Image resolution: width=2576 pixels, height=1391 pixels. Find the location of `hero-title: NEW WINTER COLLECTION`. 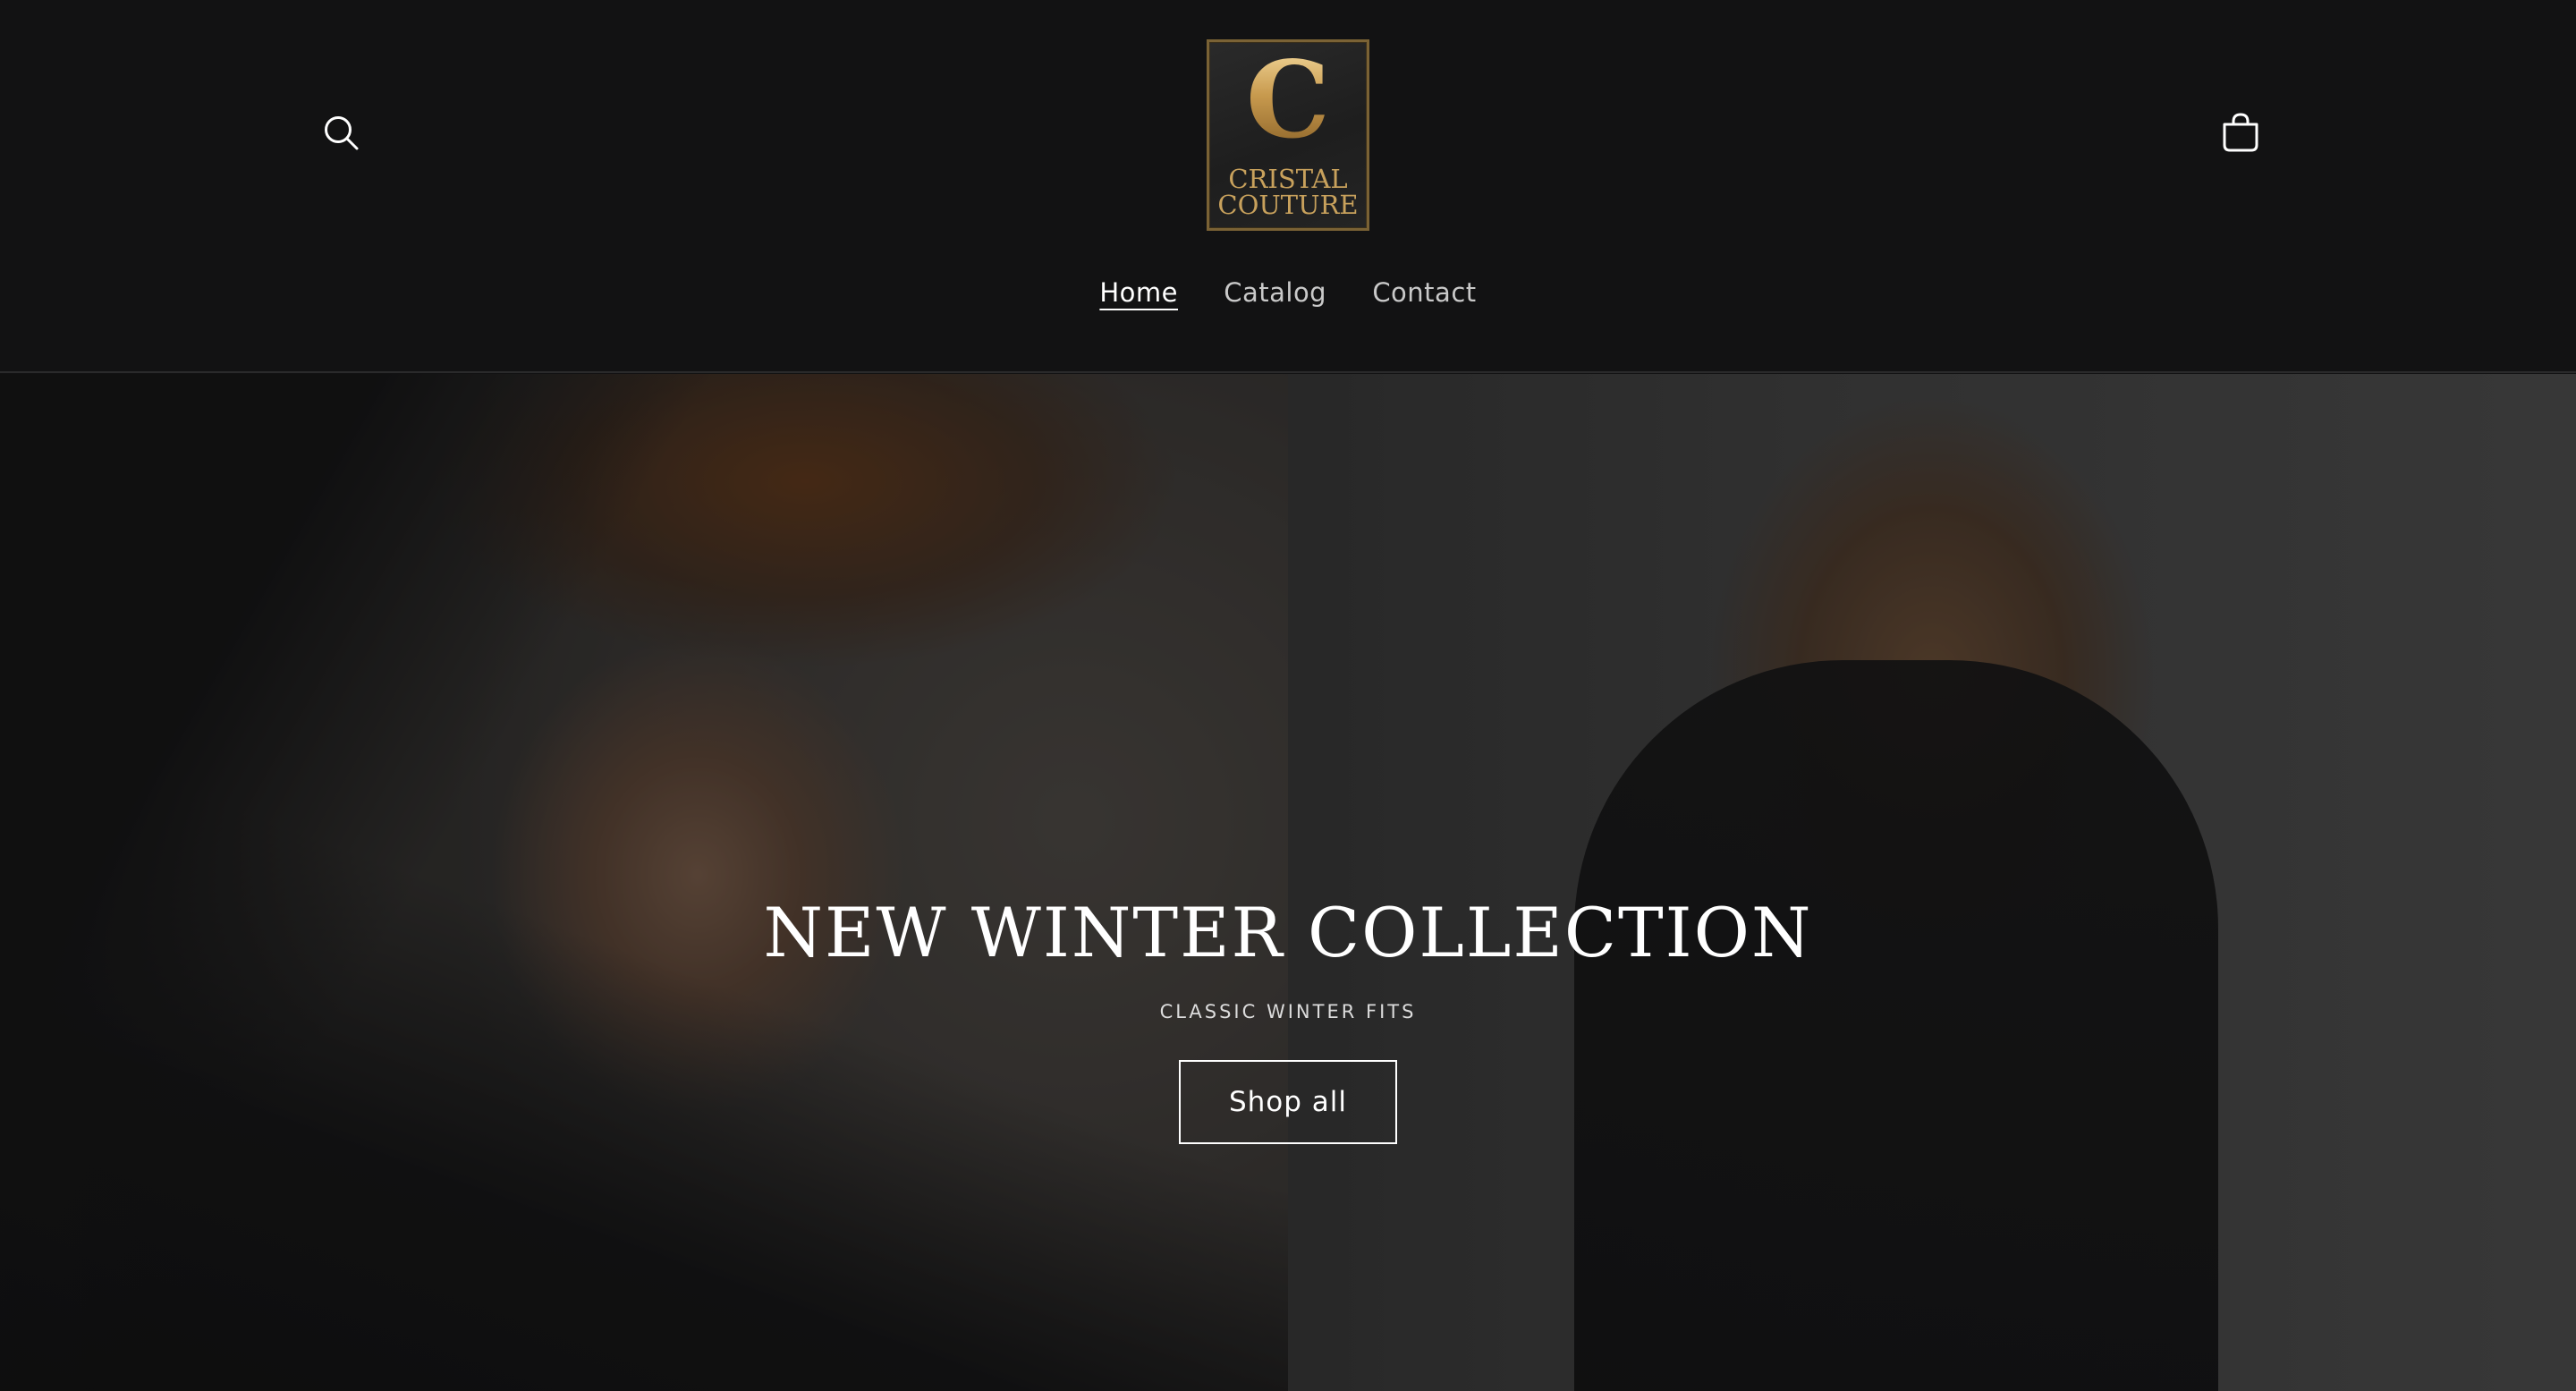

hero-title: NEW WINTER COLLECTION is located at coordinates (1288, 932).